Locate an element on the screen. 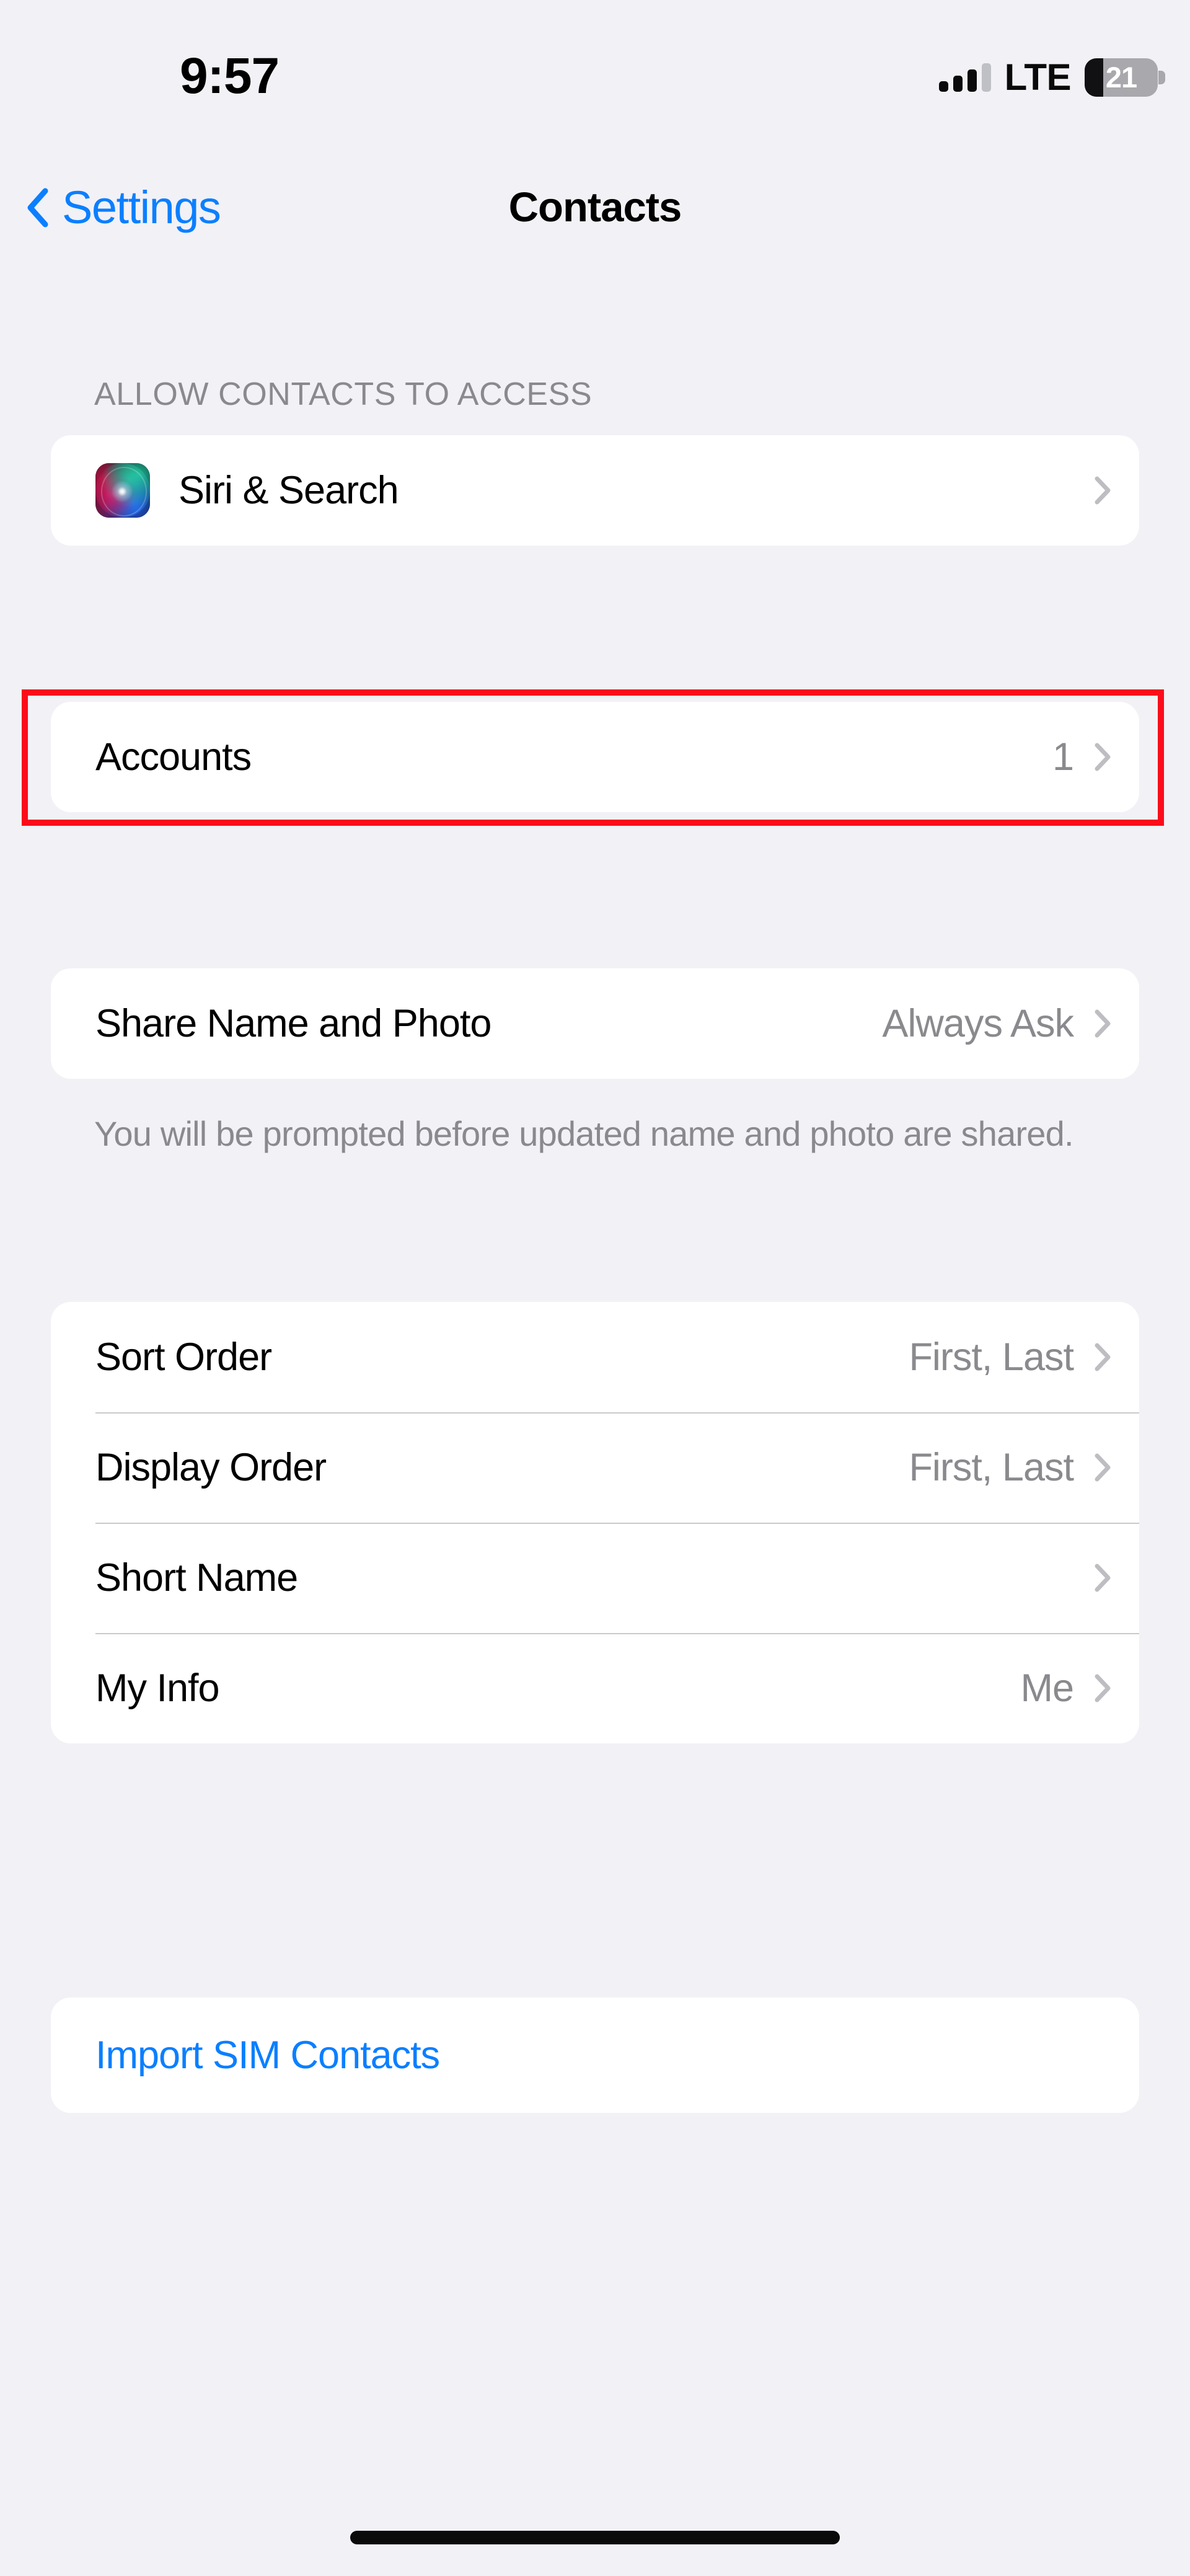  card-accounts: Accounts 1 is located at coordinates (595, 757).